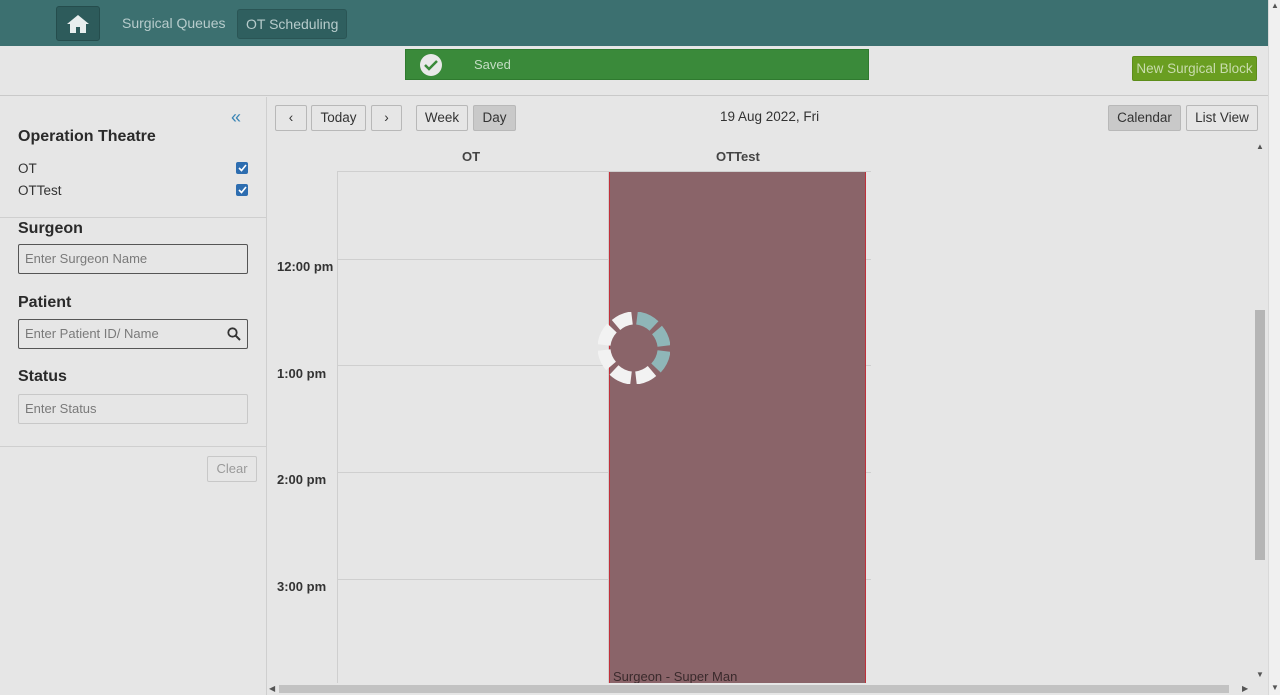 The width and height of the screenshot is (1280, 695). Describe the element at coordinates (634, 23) in the screenshot. I see `top-nav-bar: Surgical Queues OT Scheduling` at that location.